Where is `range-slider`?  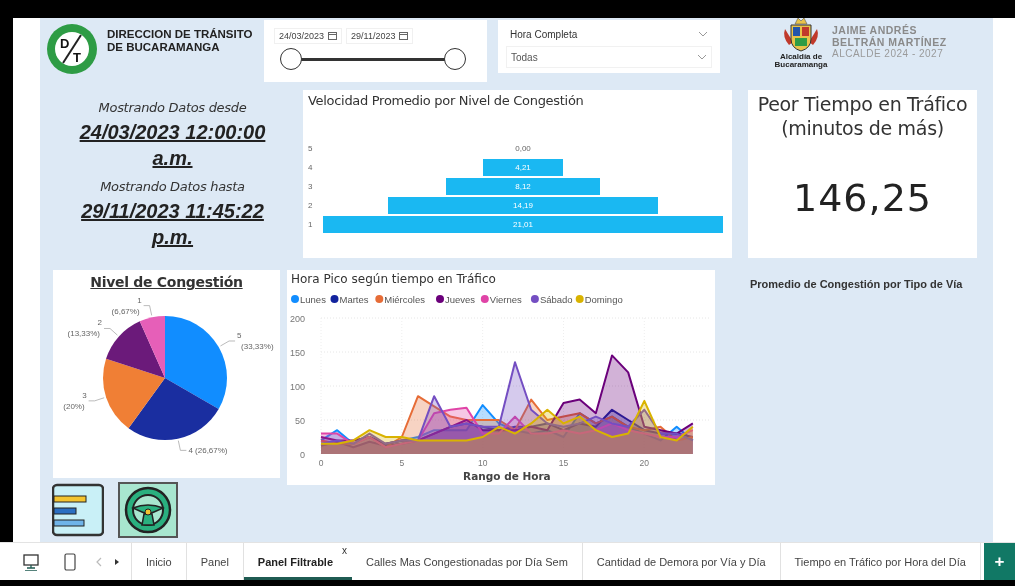
range-slider is located at coordinates (373, 60).